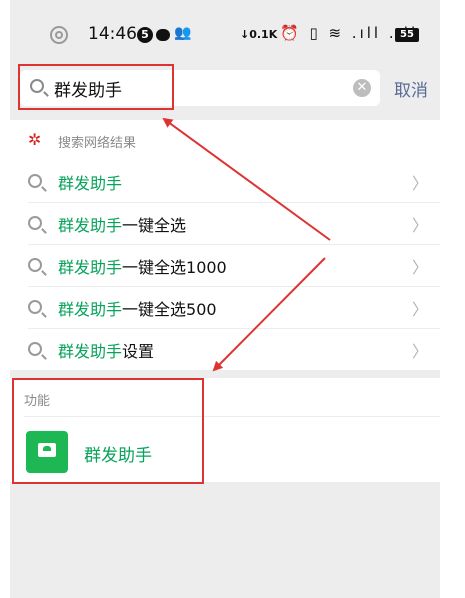 The width and height of the screenshot is (465, 598). Describe the element at coordinates (225, 30) in the screenshot. I see `status-bar: 14:46 5 👥 ↓0.1K ⏰ ▯ ≋ .ıll .ıll 55` at that location.